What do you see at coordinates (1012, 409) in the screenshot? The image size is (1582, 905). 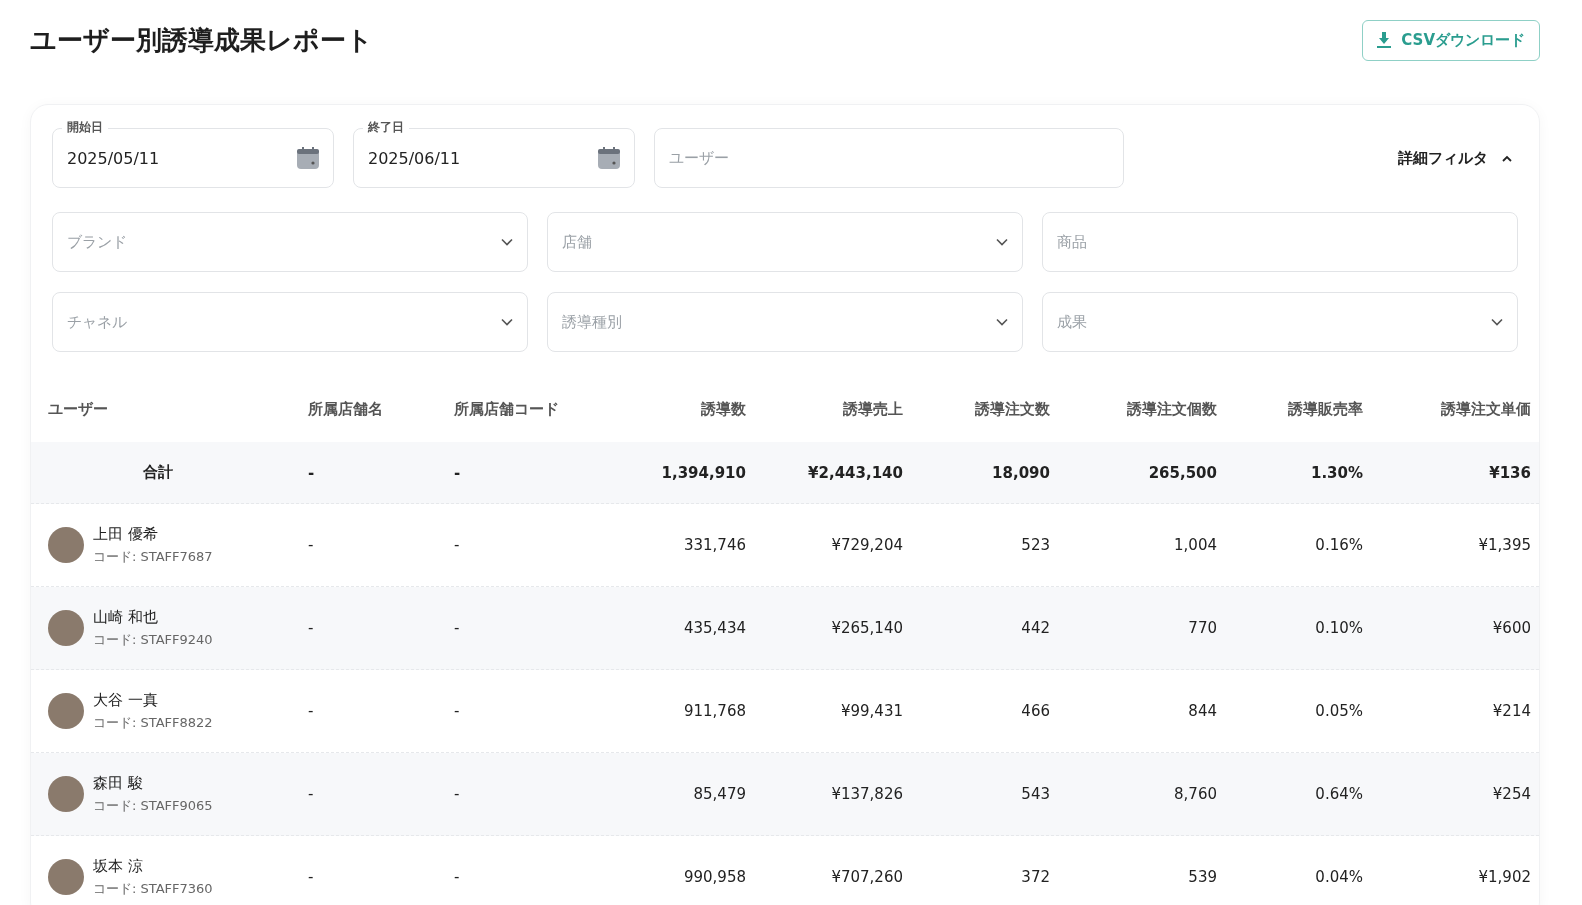 I see `column-header: 誘導注文数` at bounding box center [1012, 409].